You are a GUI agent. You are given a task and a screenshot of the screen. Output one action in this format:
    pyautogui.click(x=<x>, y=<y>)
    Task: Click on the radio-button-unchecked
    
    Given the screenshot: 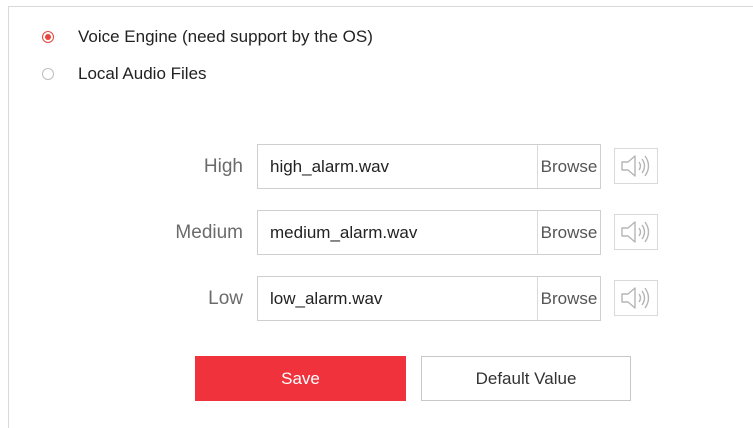 What is the action you would take?
    pyautogui.click(x=48, y=74)
    